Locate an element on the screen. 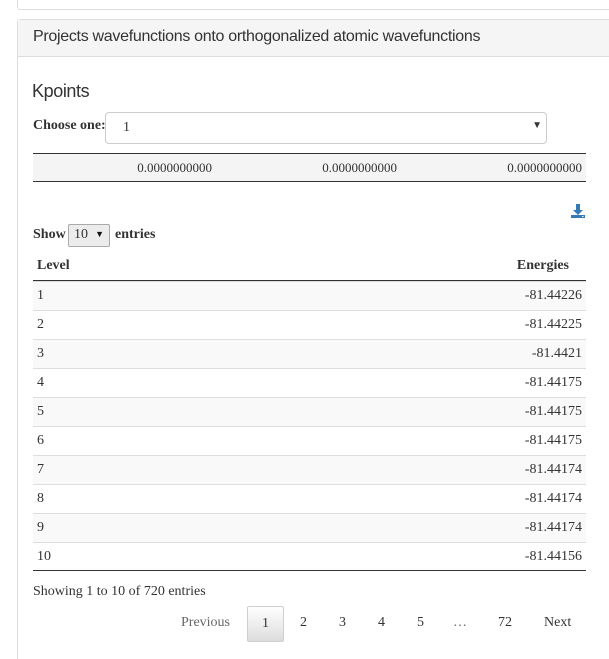  kpoint-x: 0.0000000000 is located at coordinates (174, 167).